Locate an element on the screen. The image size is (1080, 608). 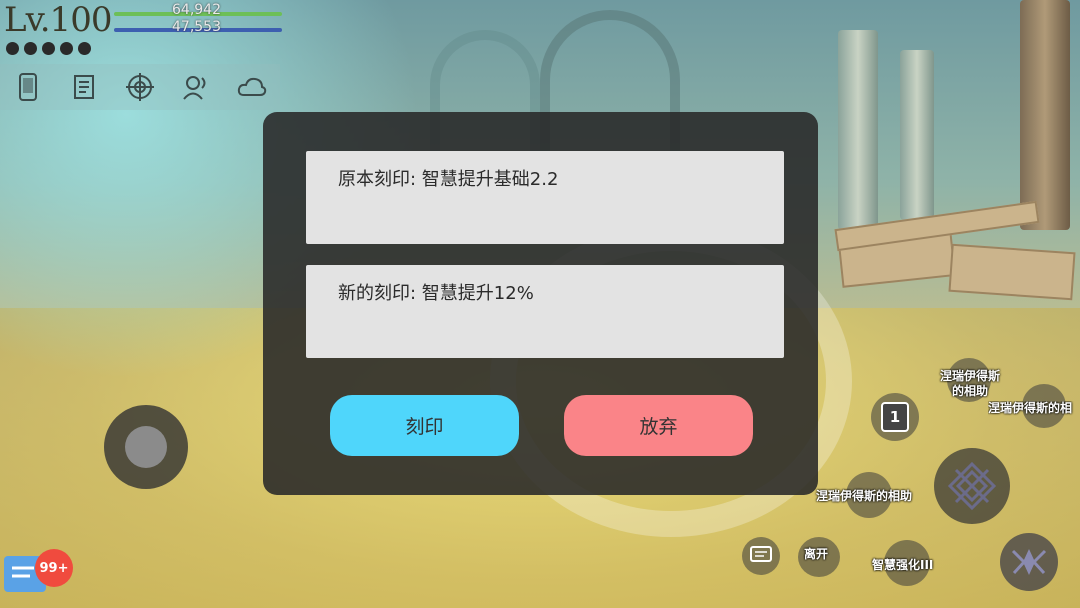
hp-value: 64,942 is located at coordinates (196, 10).